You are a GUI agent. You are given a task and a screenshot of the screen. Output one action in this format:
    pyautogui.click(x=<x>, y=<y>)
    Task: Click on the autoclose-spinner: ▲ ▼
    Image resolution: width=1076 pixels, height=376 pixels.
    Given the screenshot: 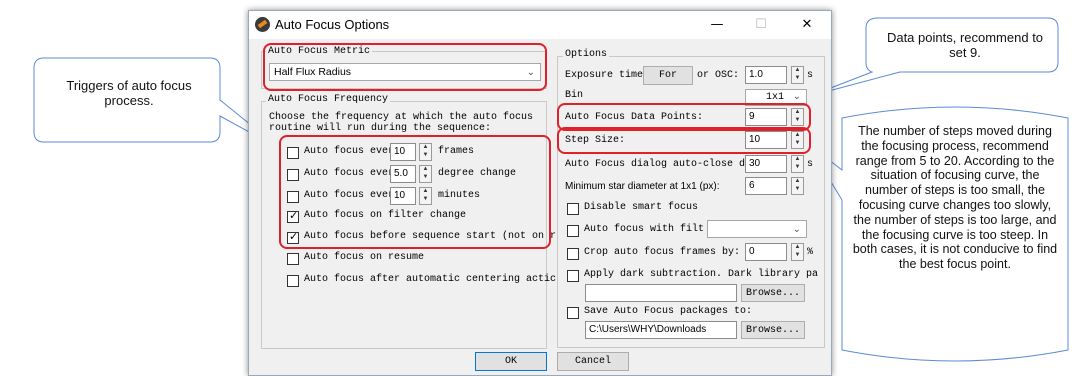 What is the action you would take?
    pyautogui.click(x=797, y=164)
    